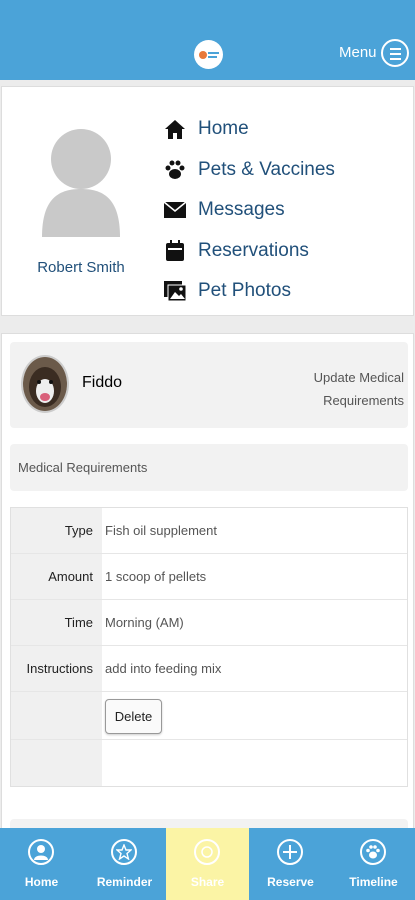  I want to click on pet-avatar, so click(45, 384).